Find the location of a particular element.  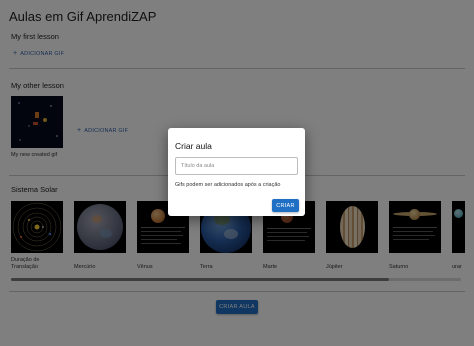

dialog-title: Criar aula is located at coordinates (193, 146).